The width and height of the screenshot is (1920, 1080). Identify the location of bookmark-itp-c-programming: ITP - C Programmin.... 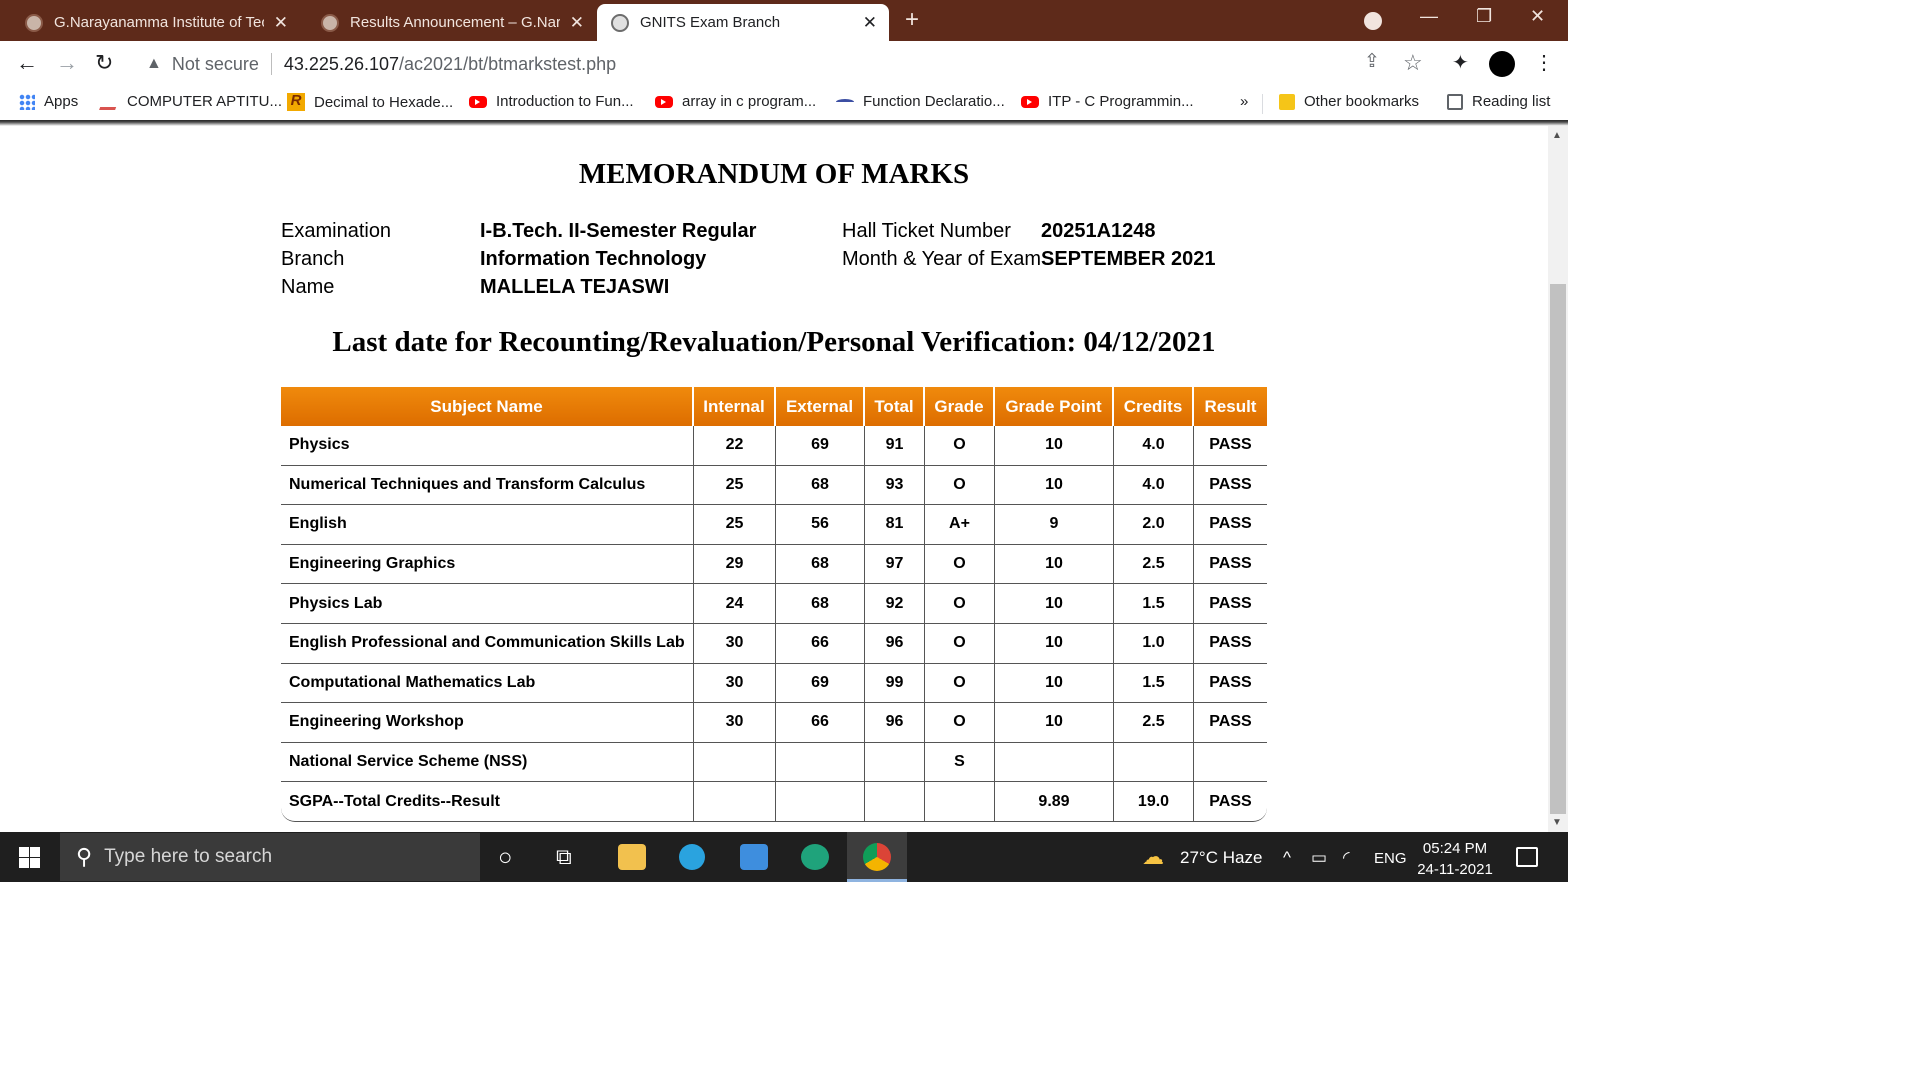
(1107, 101).